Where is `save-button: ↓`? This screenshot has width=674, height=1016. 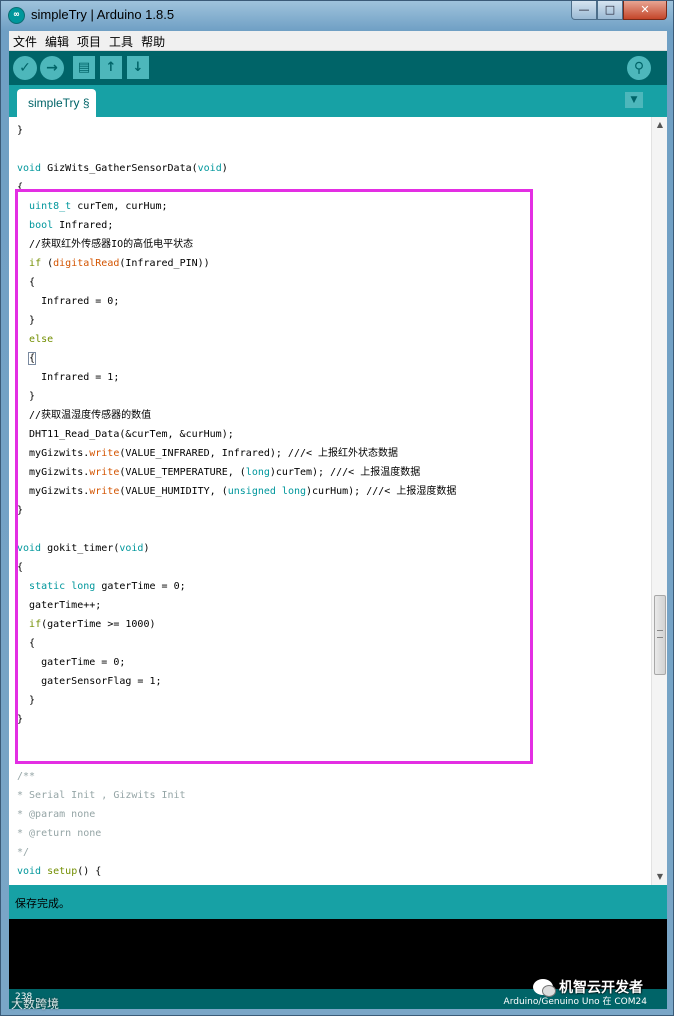 save-button: ↓ is located at coordinates (138, 67).